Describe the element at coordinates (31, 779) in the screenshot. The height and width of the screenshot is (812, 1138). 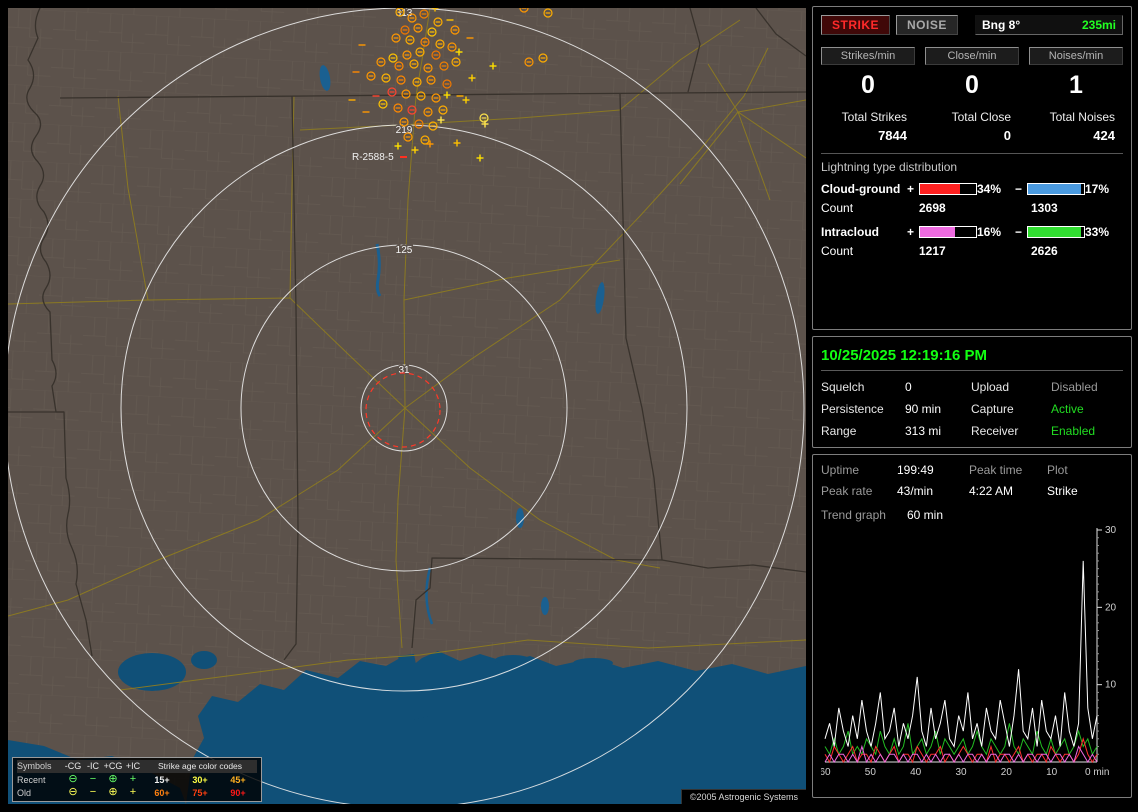
I see `legend-row-recent-label: Recent` at that location.